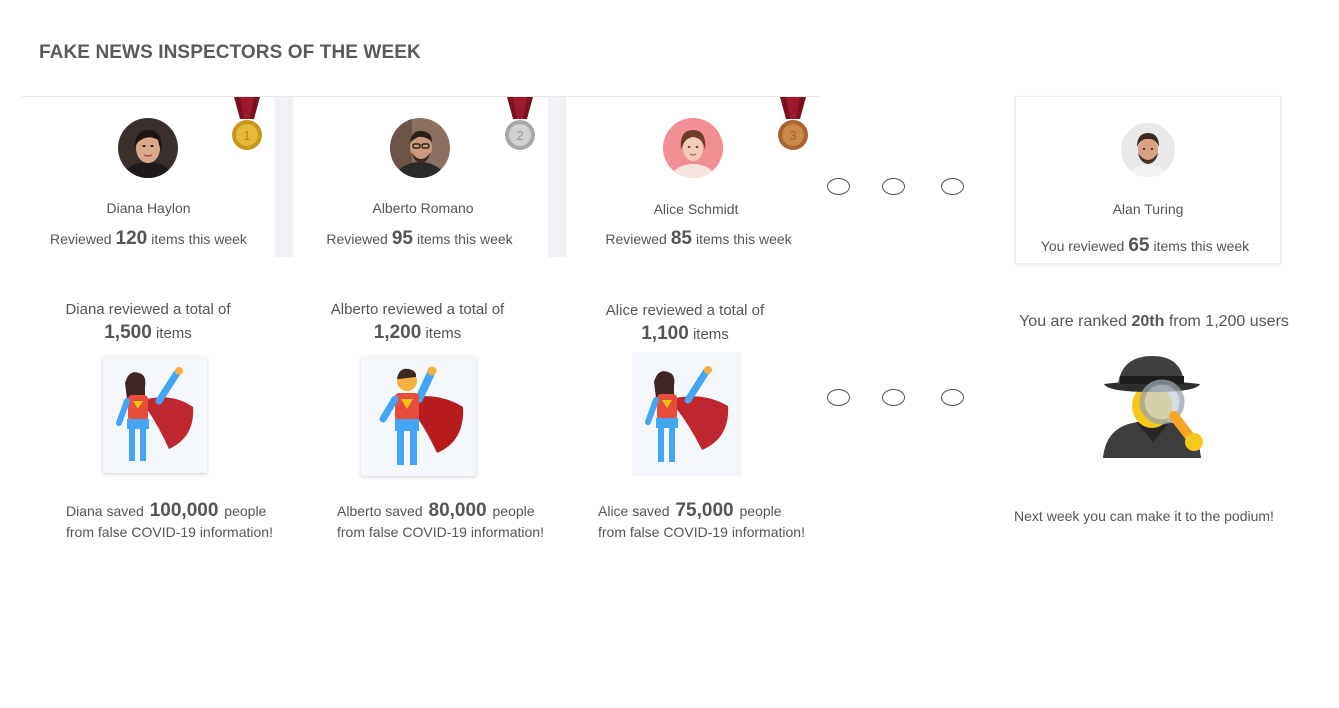  I want to click on user-name: Alan Turing, so click(1148, 209).